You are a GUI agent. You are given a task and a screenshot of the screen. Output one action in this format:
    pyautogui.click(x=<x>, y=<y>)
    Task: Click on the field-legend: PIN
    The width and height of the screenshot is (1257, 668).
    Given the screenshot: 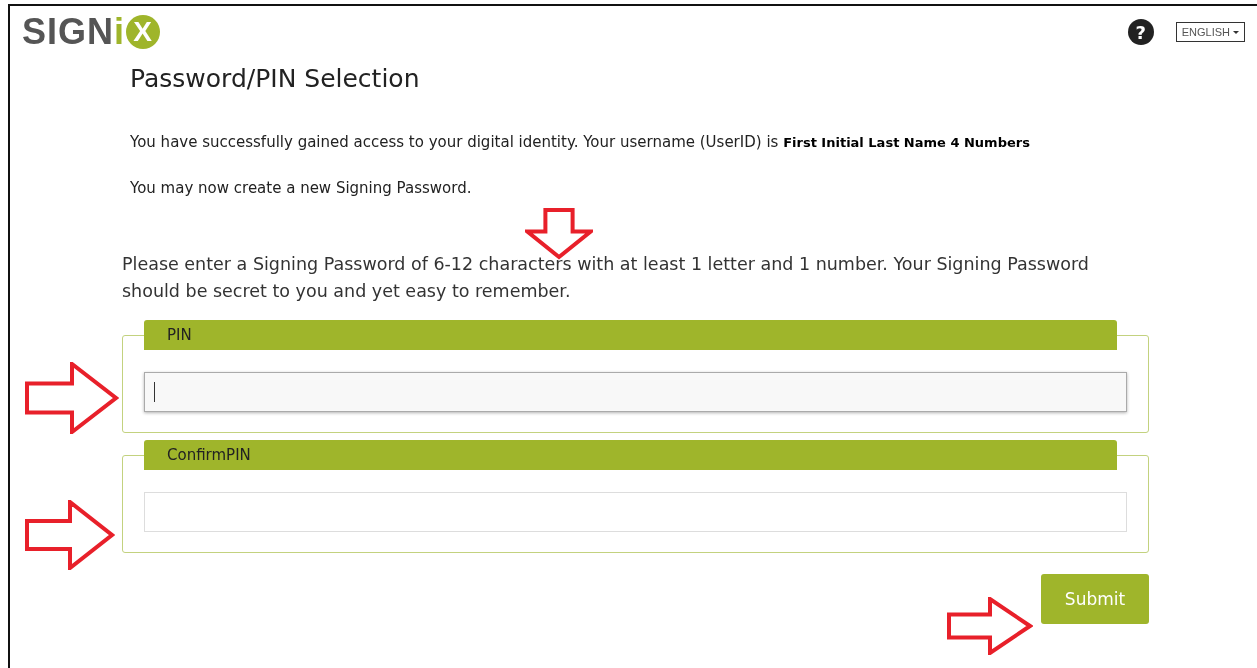 What is the action you would take?
    pyautogui.click(x=630, y=335)
    